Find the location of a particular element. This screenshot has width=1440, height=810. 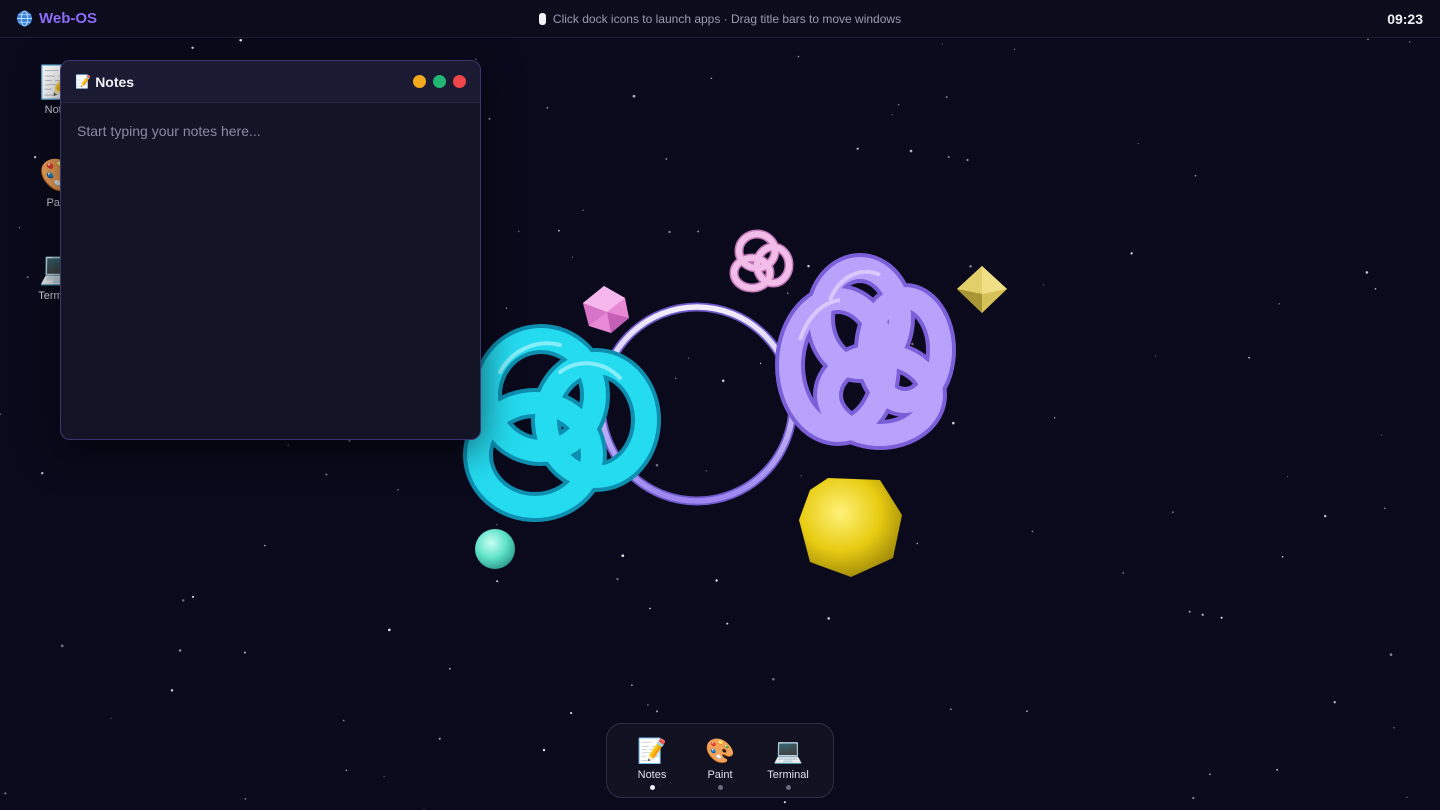

close-button is located at coordinates (459, 81).